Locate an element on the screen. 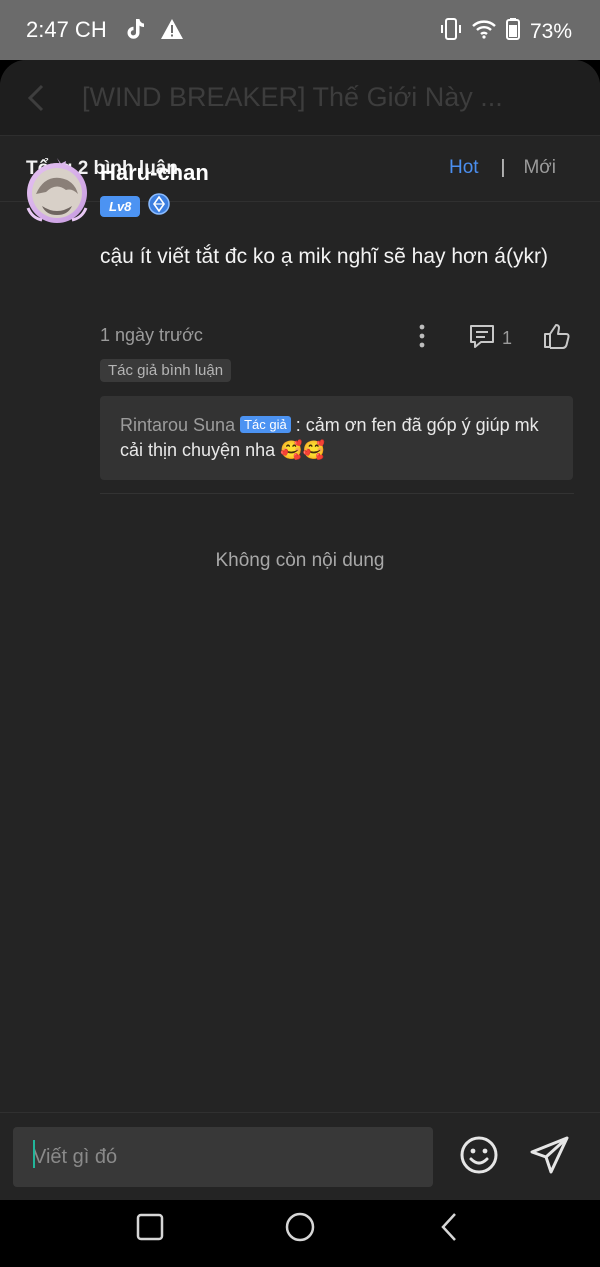 The height and width of the screenshot is (1267, 600). sort-hot-tab: Hot is located at coordinates (464, 168).